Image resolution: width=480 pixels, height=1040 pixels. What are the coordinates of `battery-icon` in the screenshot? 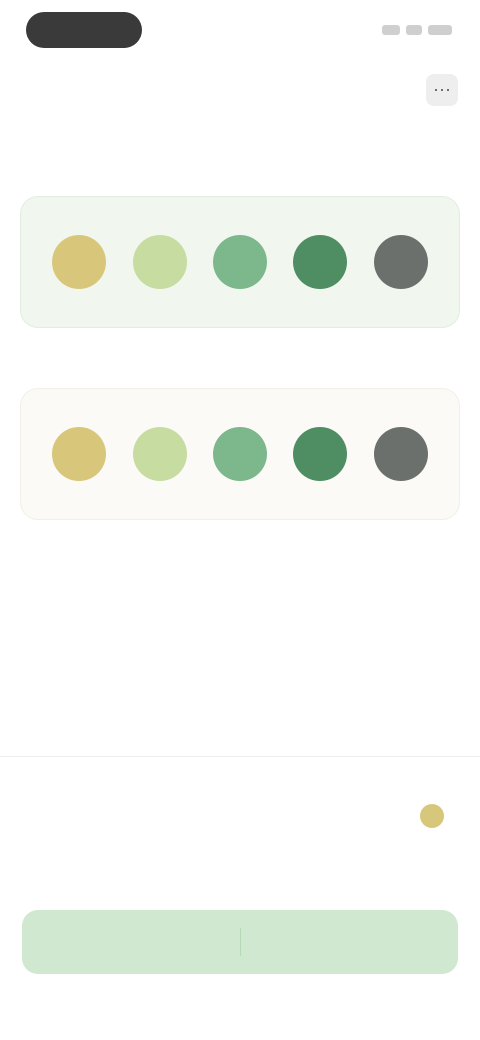 It's located at (440, 30).